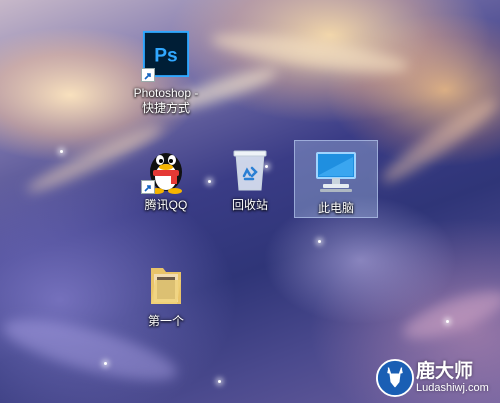  I want to click on svg-text: Ps, so click(165, 56).